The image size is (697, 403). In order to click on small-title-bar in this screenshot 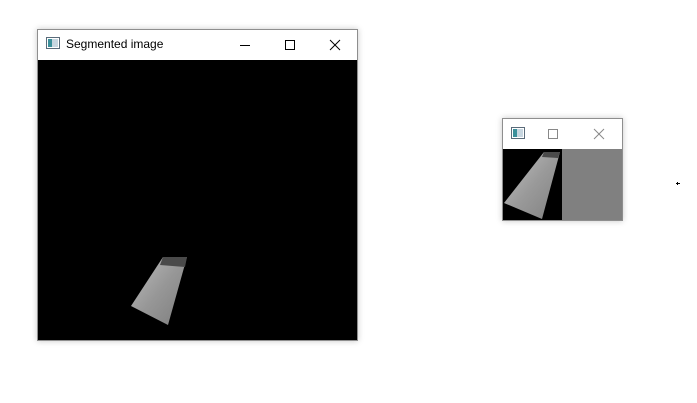, I will do `click(562, 134)`.